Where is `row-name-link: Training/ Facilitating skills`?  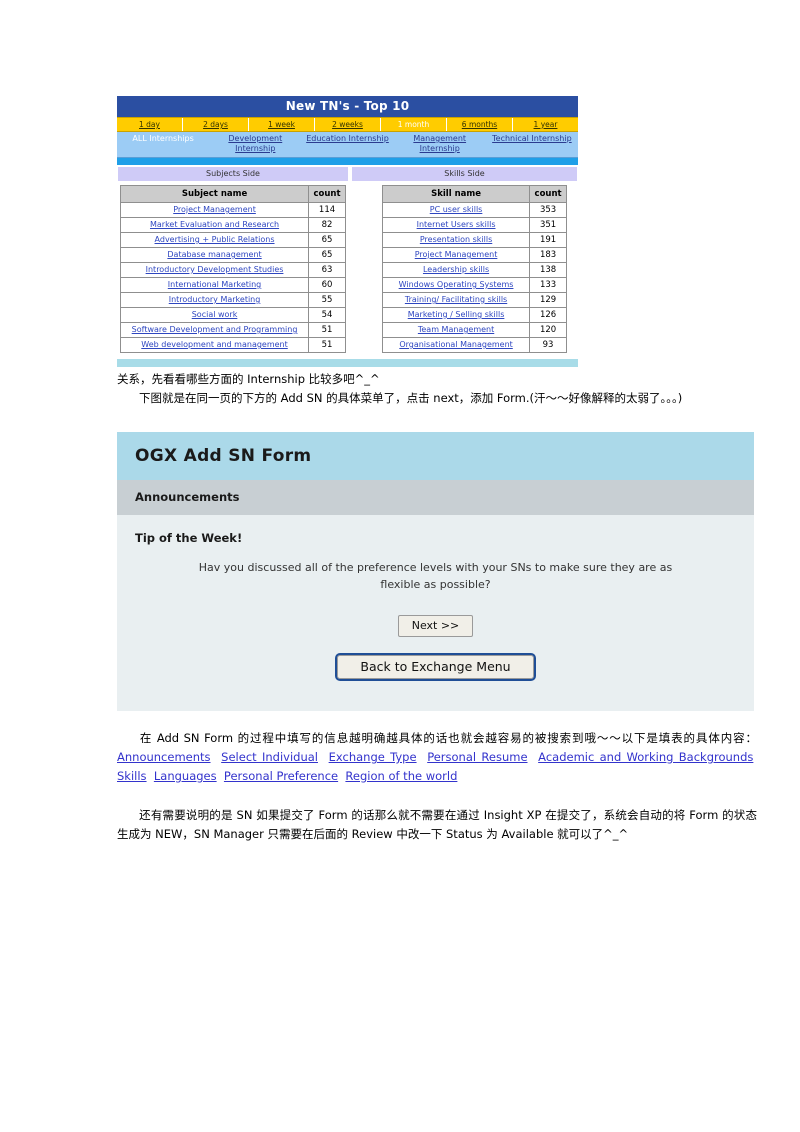
row-name-link: Training/ Facilitating skills is located at coordinates (456, 299).